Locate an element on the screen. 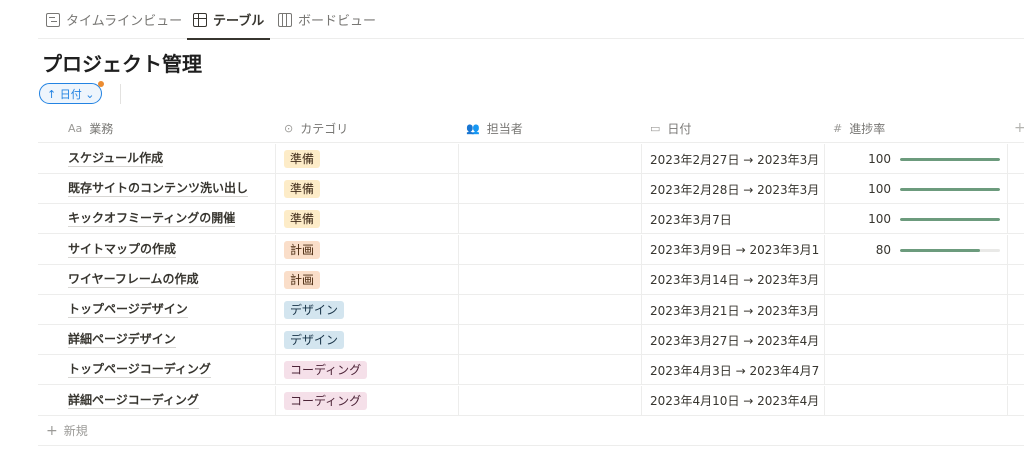  progress-cell: 80 is located at coordinates (915, 249).